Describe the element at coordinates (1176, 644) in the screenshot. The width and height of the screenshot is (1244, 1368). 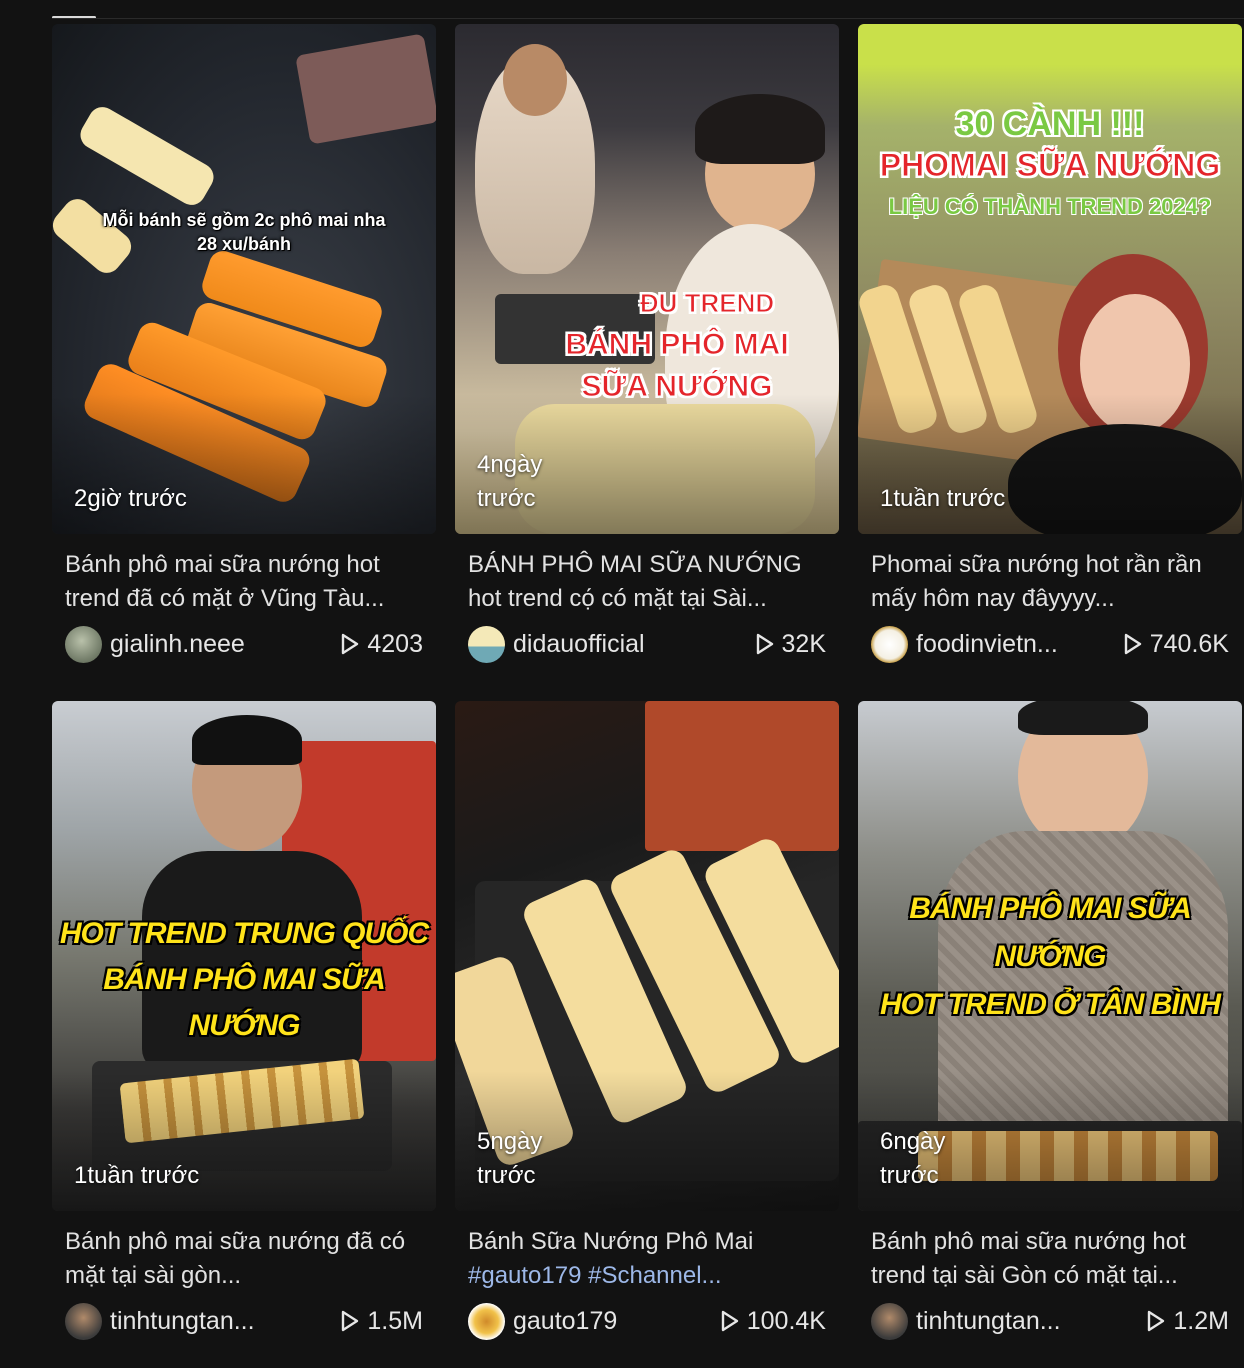
I see `view-count: 740.6K` at that location.